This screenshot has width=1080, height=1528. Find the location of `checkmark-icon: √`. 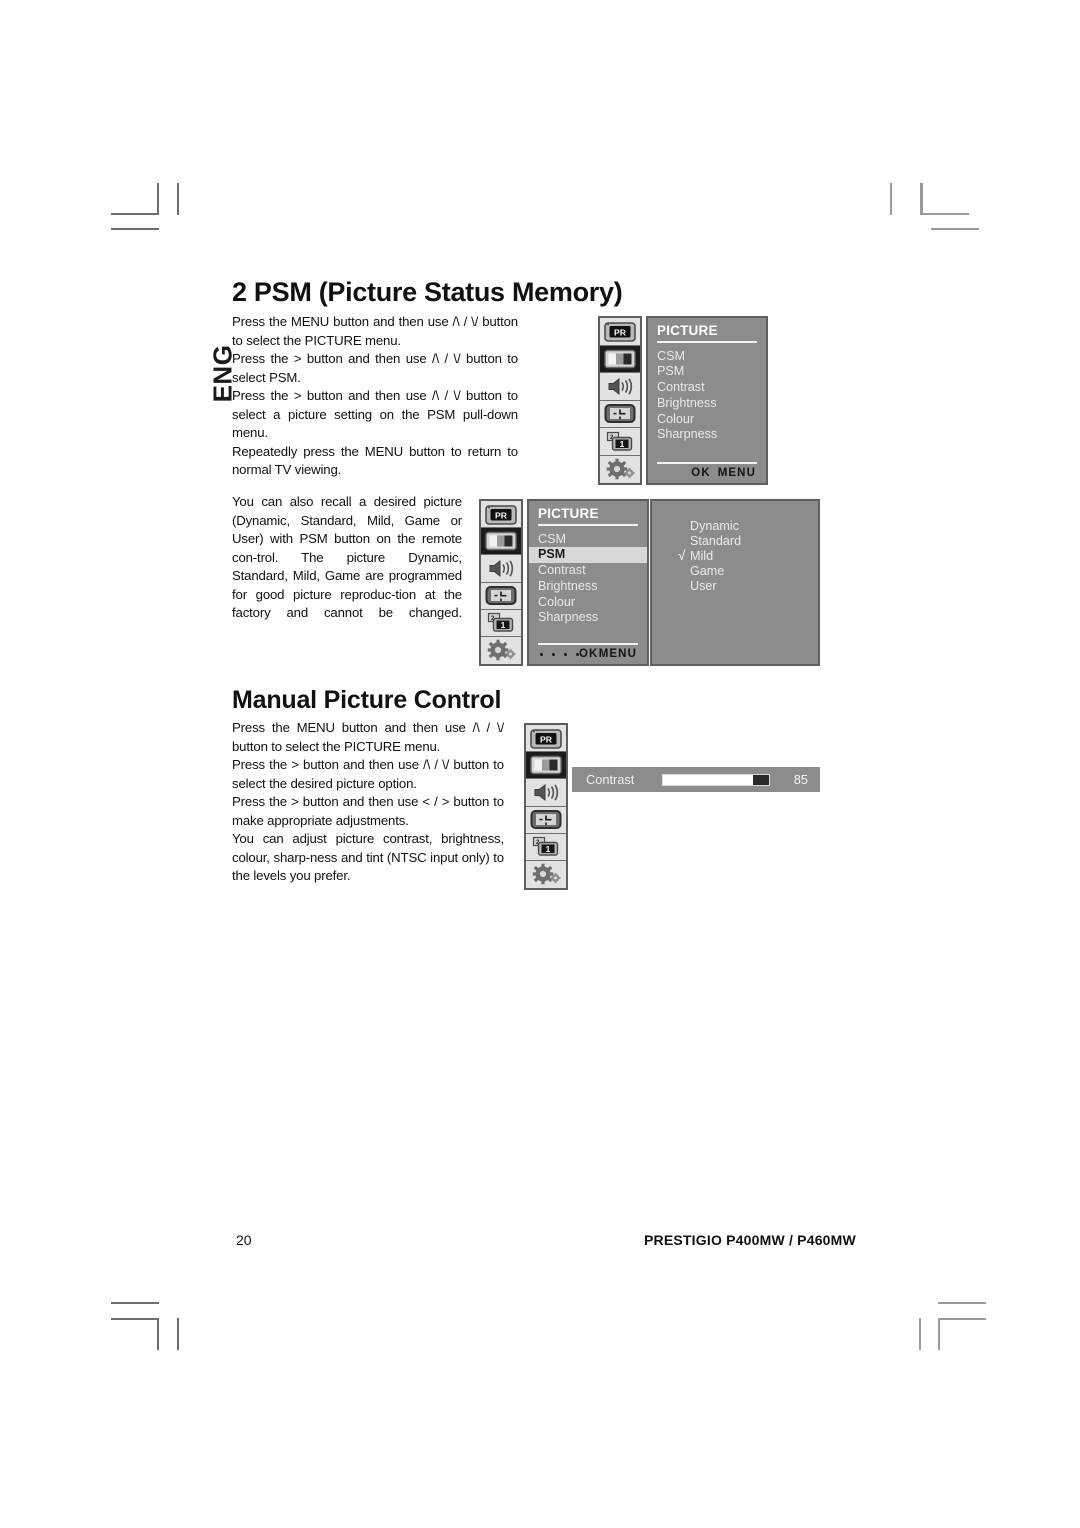

checkmark-icon: √ is located at coordinates (682, 555).